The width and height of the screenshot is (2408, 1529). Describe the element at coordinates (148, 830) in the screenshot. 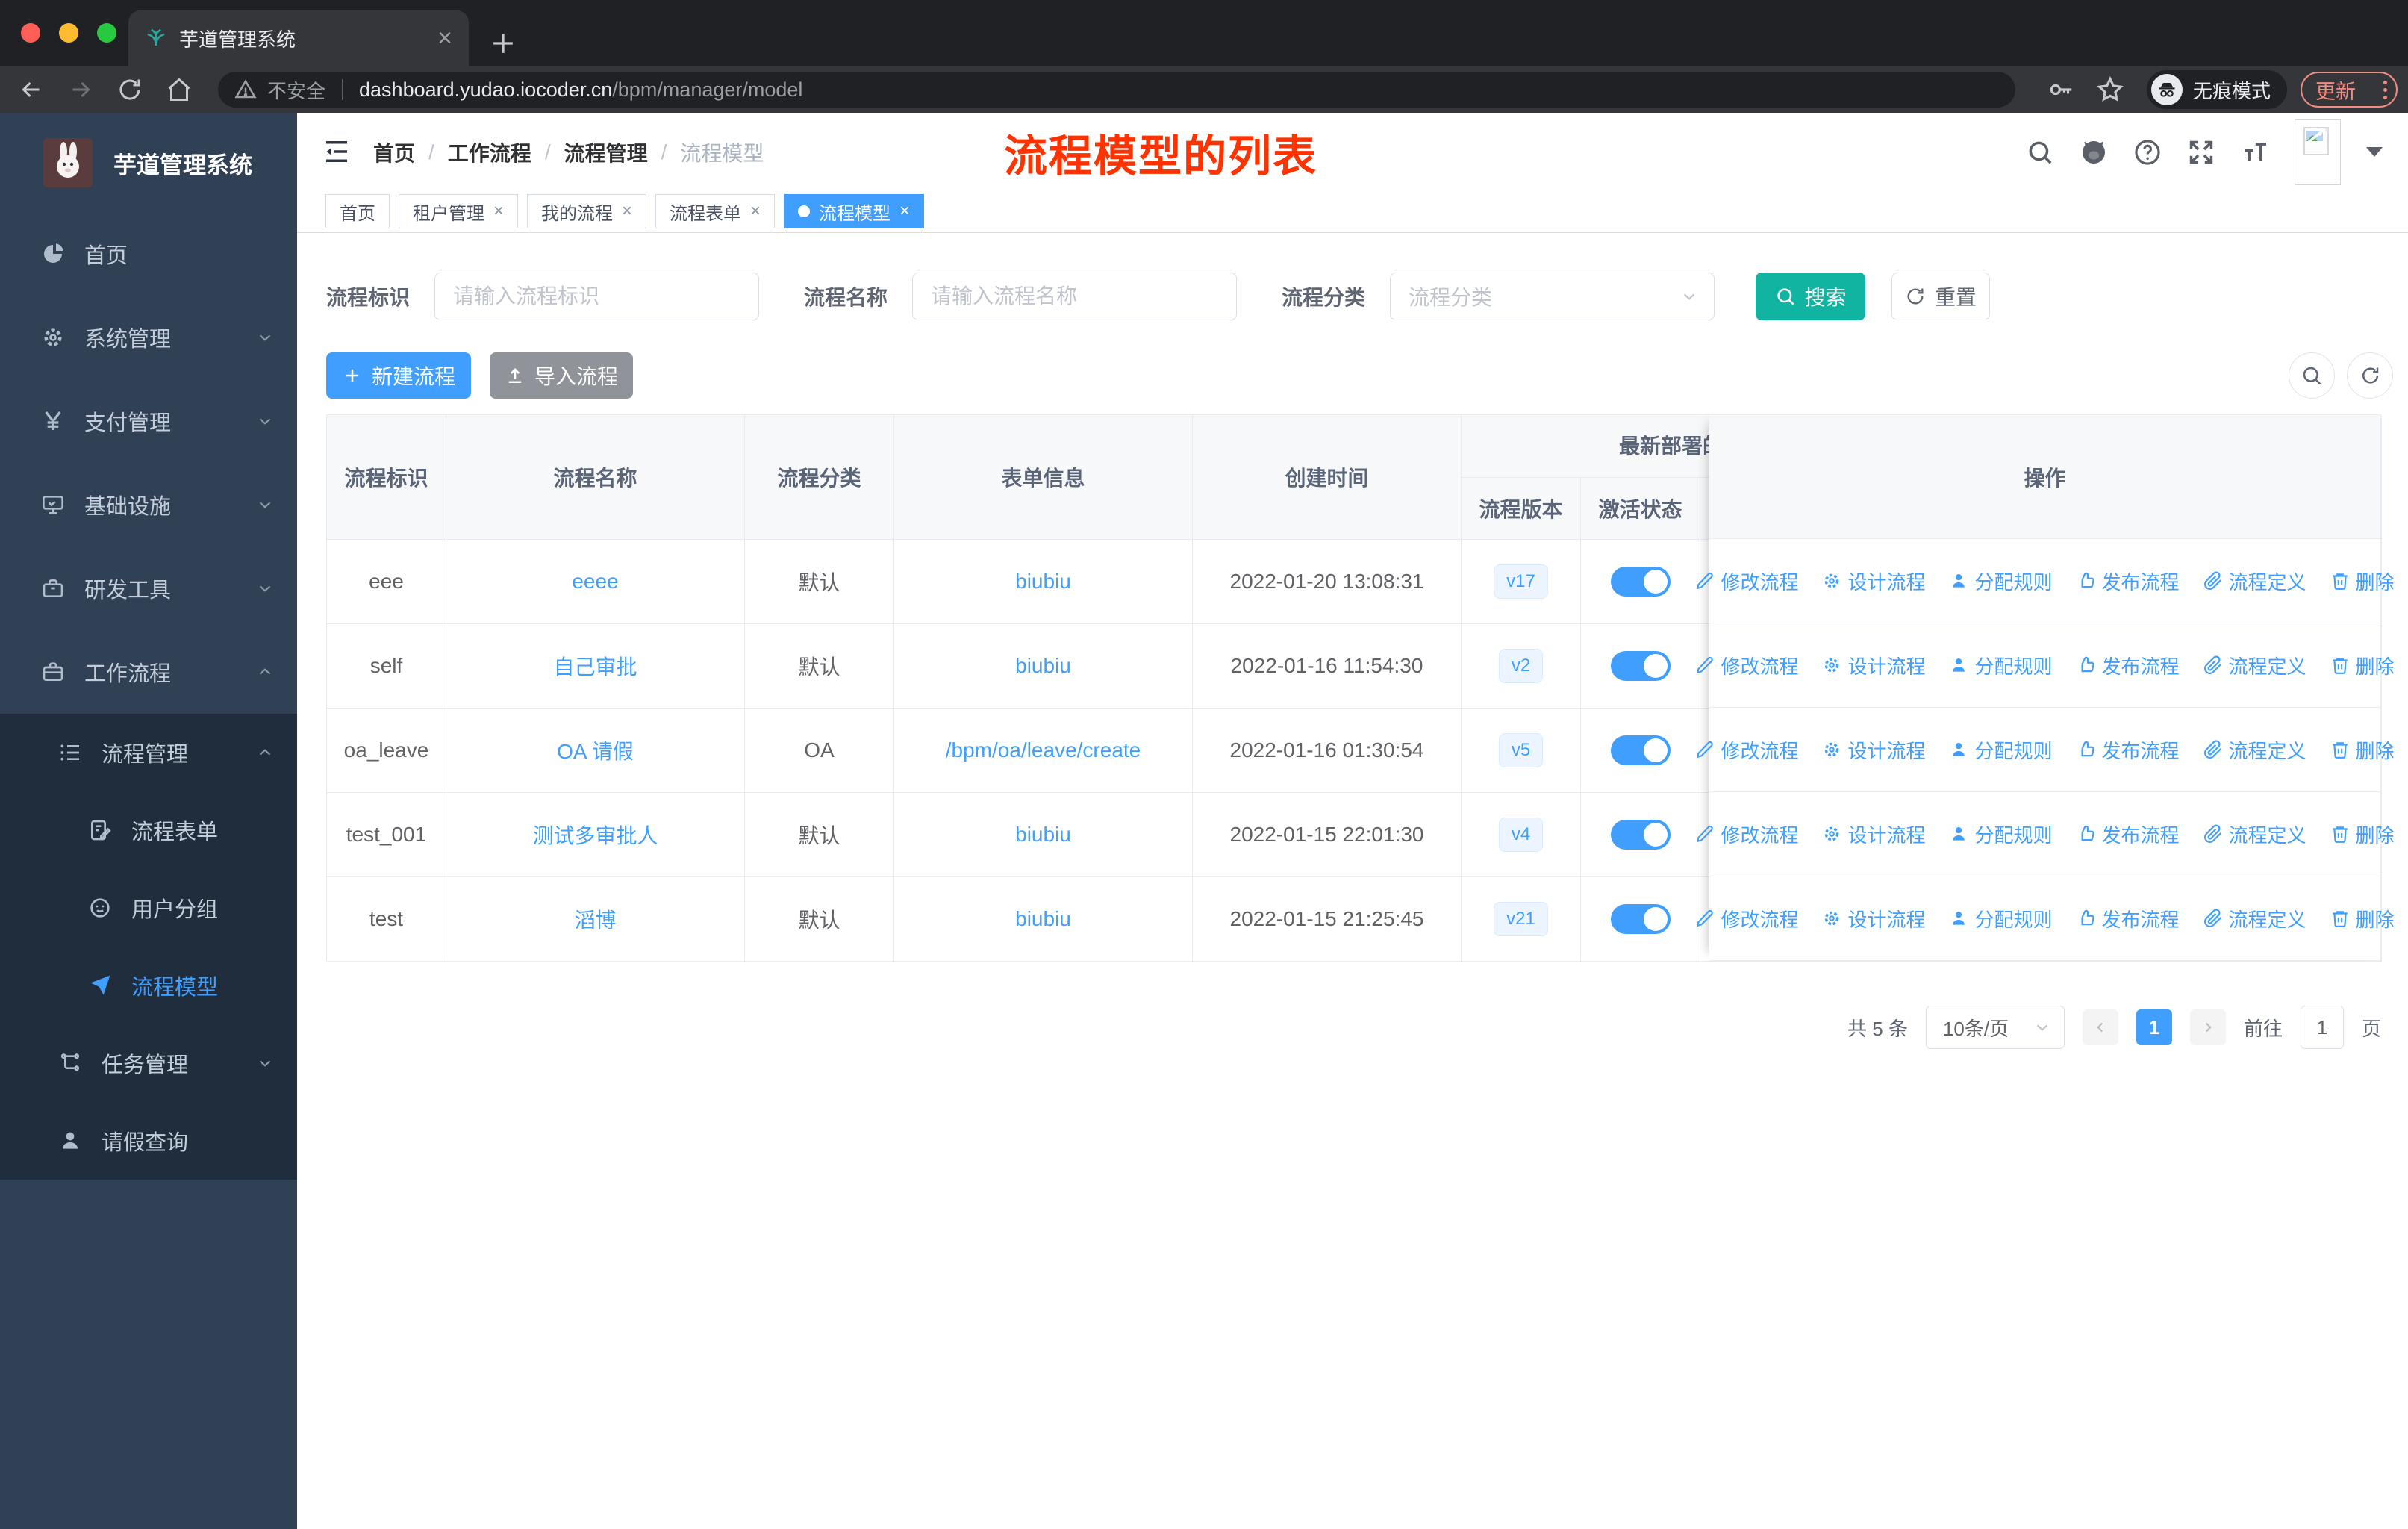

I see `sidebar-item-process-form: 流程表单` at that location.